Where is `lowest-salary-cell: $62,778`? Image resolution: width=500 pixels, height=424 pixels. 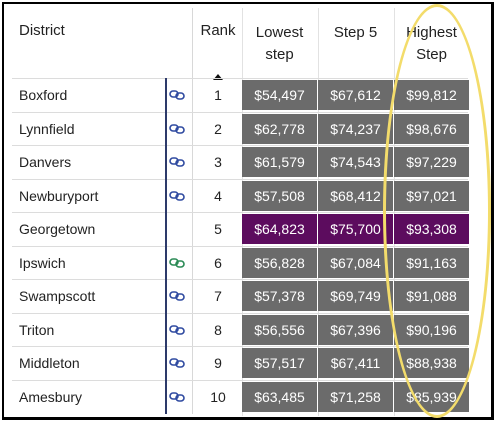
lowest-salary-cell: $62,778 is located at coordinates (279, 128).